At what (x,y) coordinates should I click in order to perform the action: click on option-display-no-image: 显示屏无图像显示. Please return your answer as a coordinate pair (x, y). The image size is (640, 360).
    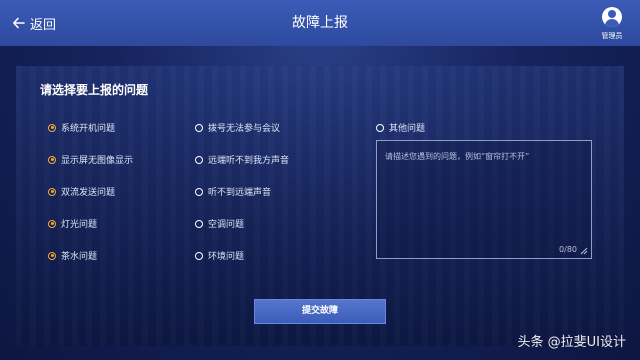
    Looking at the image, I should click on (90, 159).